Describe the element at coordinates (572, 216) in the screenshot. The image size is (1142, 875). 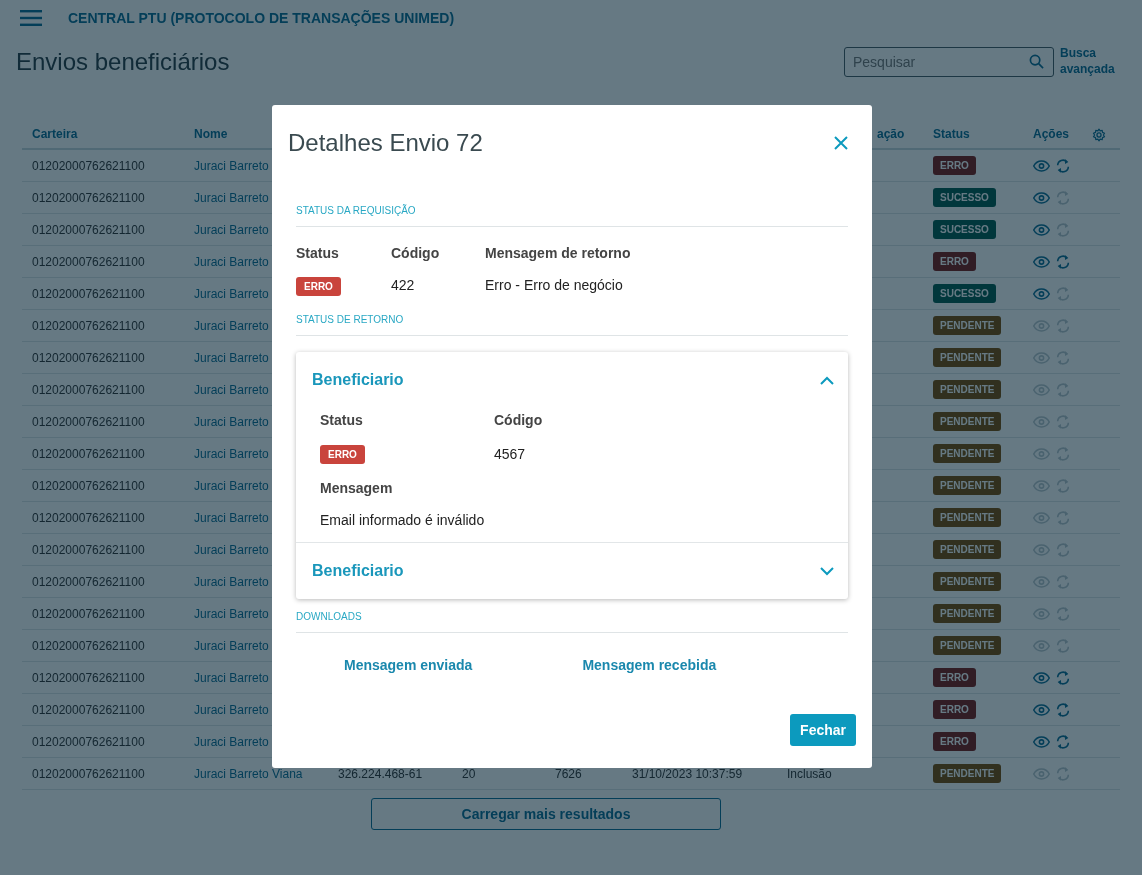
I see `section-heading: STATUS DA REQUISIÇÃO` at that location.